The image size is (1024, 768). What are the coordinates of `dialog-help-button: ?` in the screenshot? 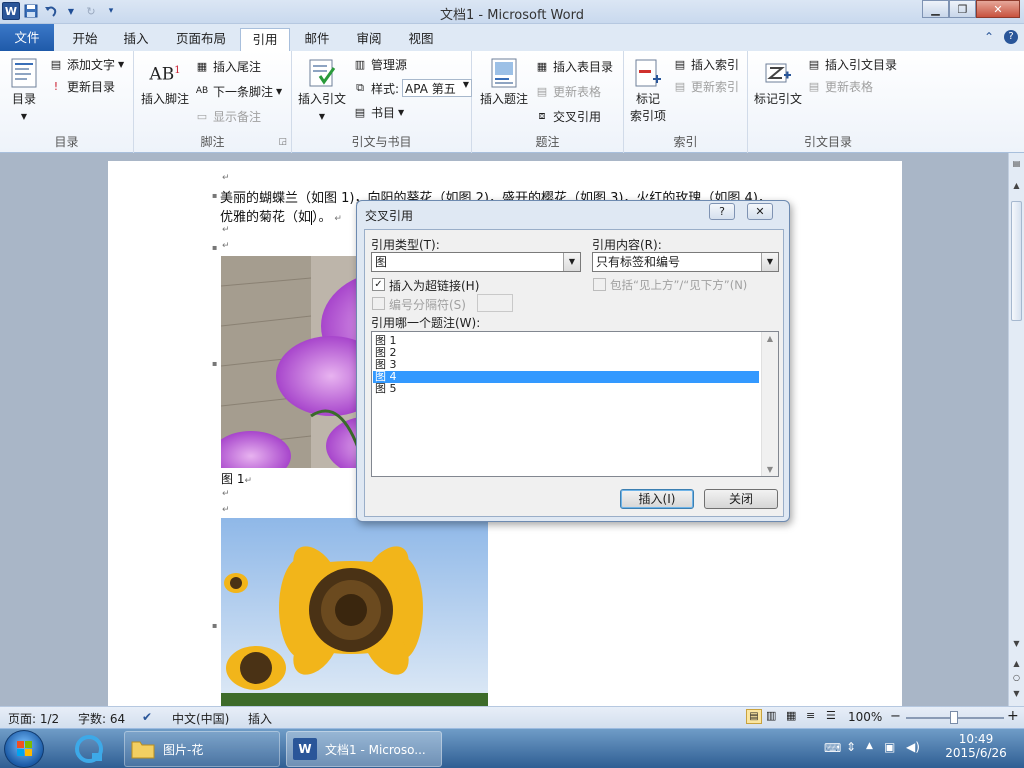 It's located at (722, 211).